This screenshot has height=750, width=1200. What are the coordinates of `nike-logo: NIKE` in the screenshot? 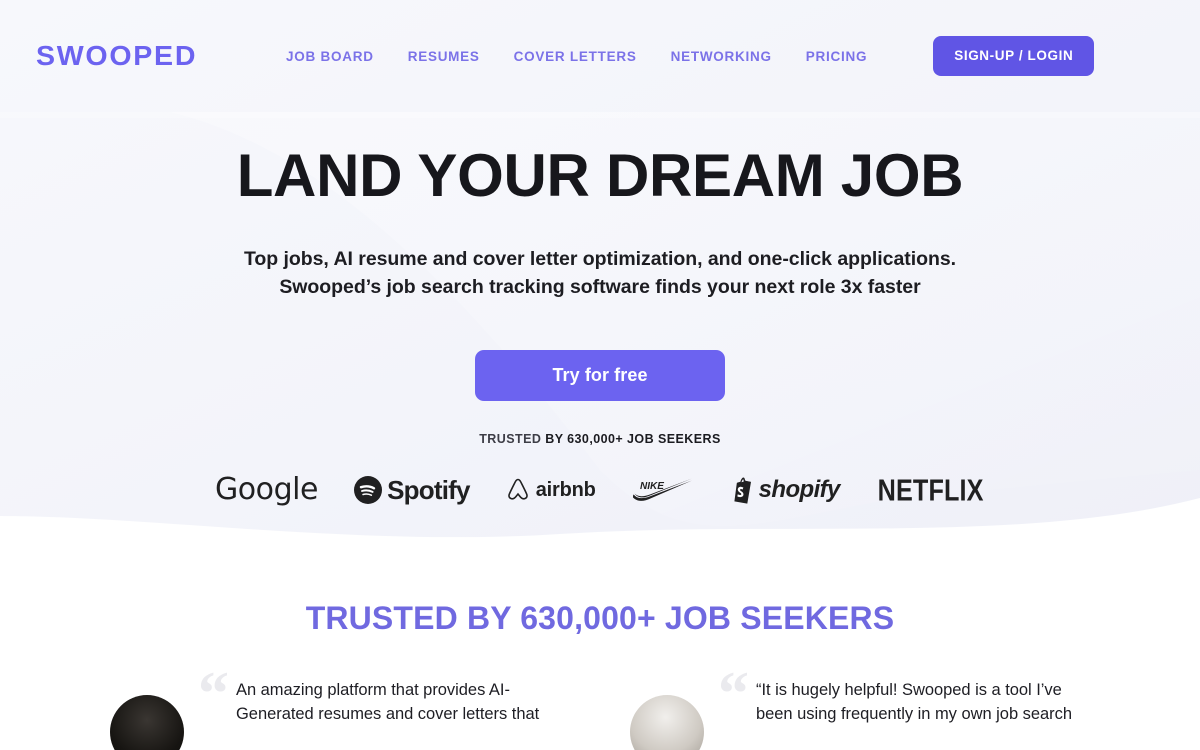 It's located at (663, 490).